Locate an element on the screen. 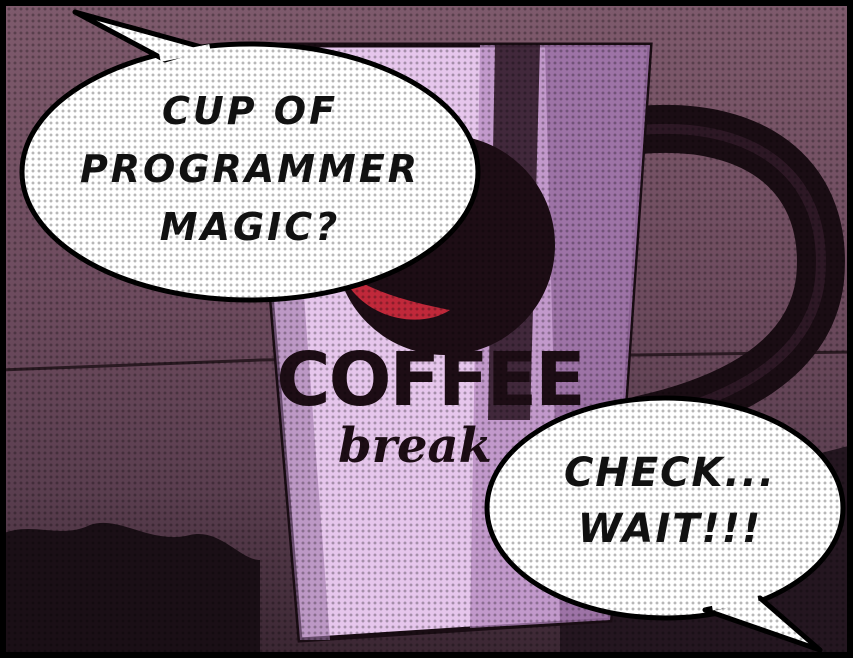  shrubs-left is located at coordinates (130, 590).